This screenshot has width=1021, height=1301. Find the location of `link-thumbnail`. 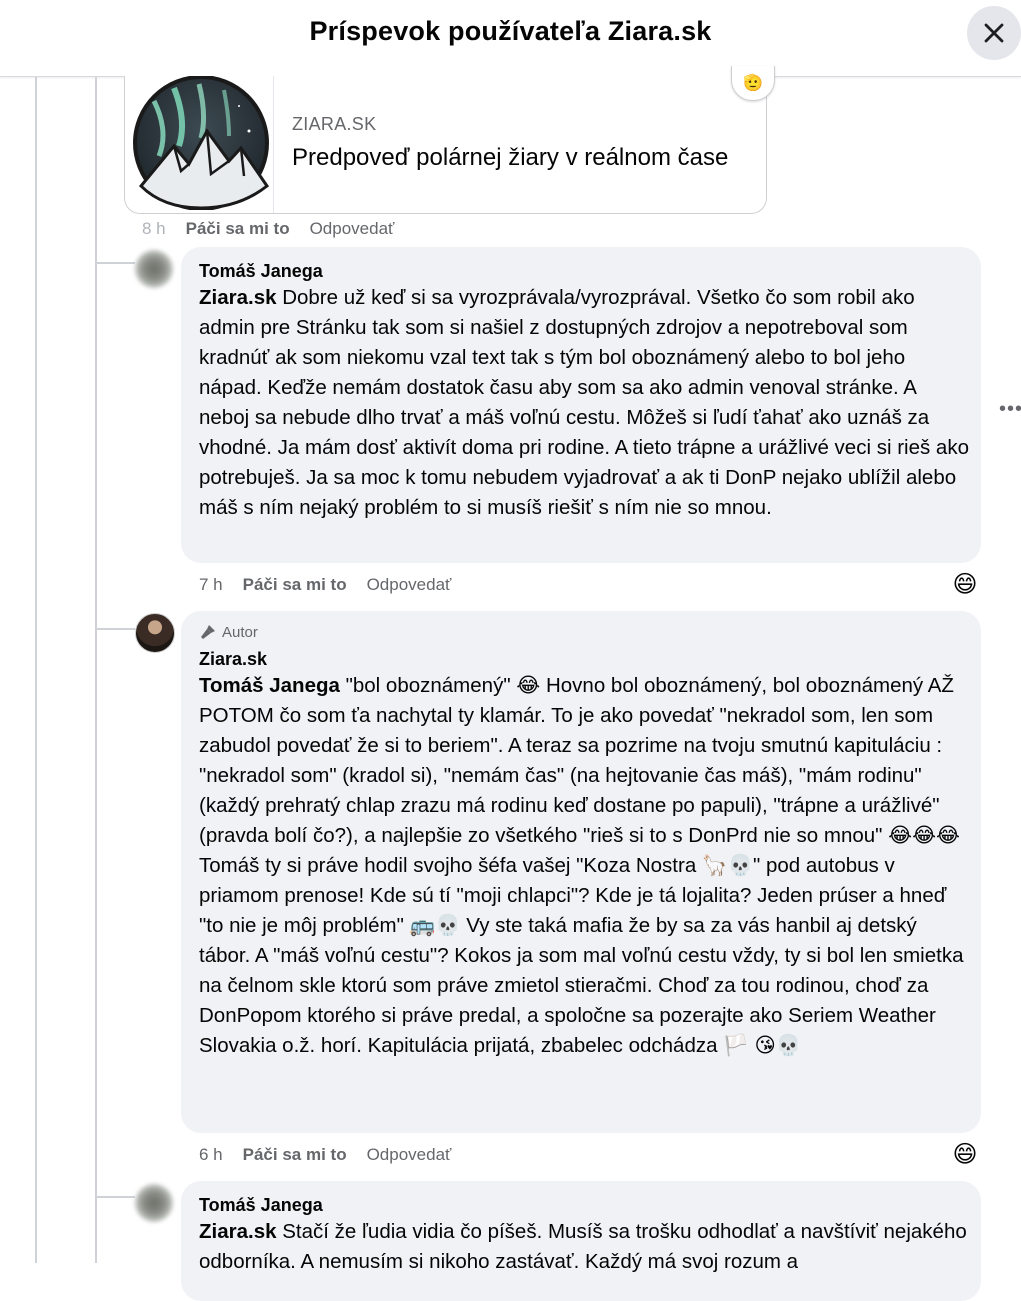

link-thumbnail is located at coordinates (201, 143).